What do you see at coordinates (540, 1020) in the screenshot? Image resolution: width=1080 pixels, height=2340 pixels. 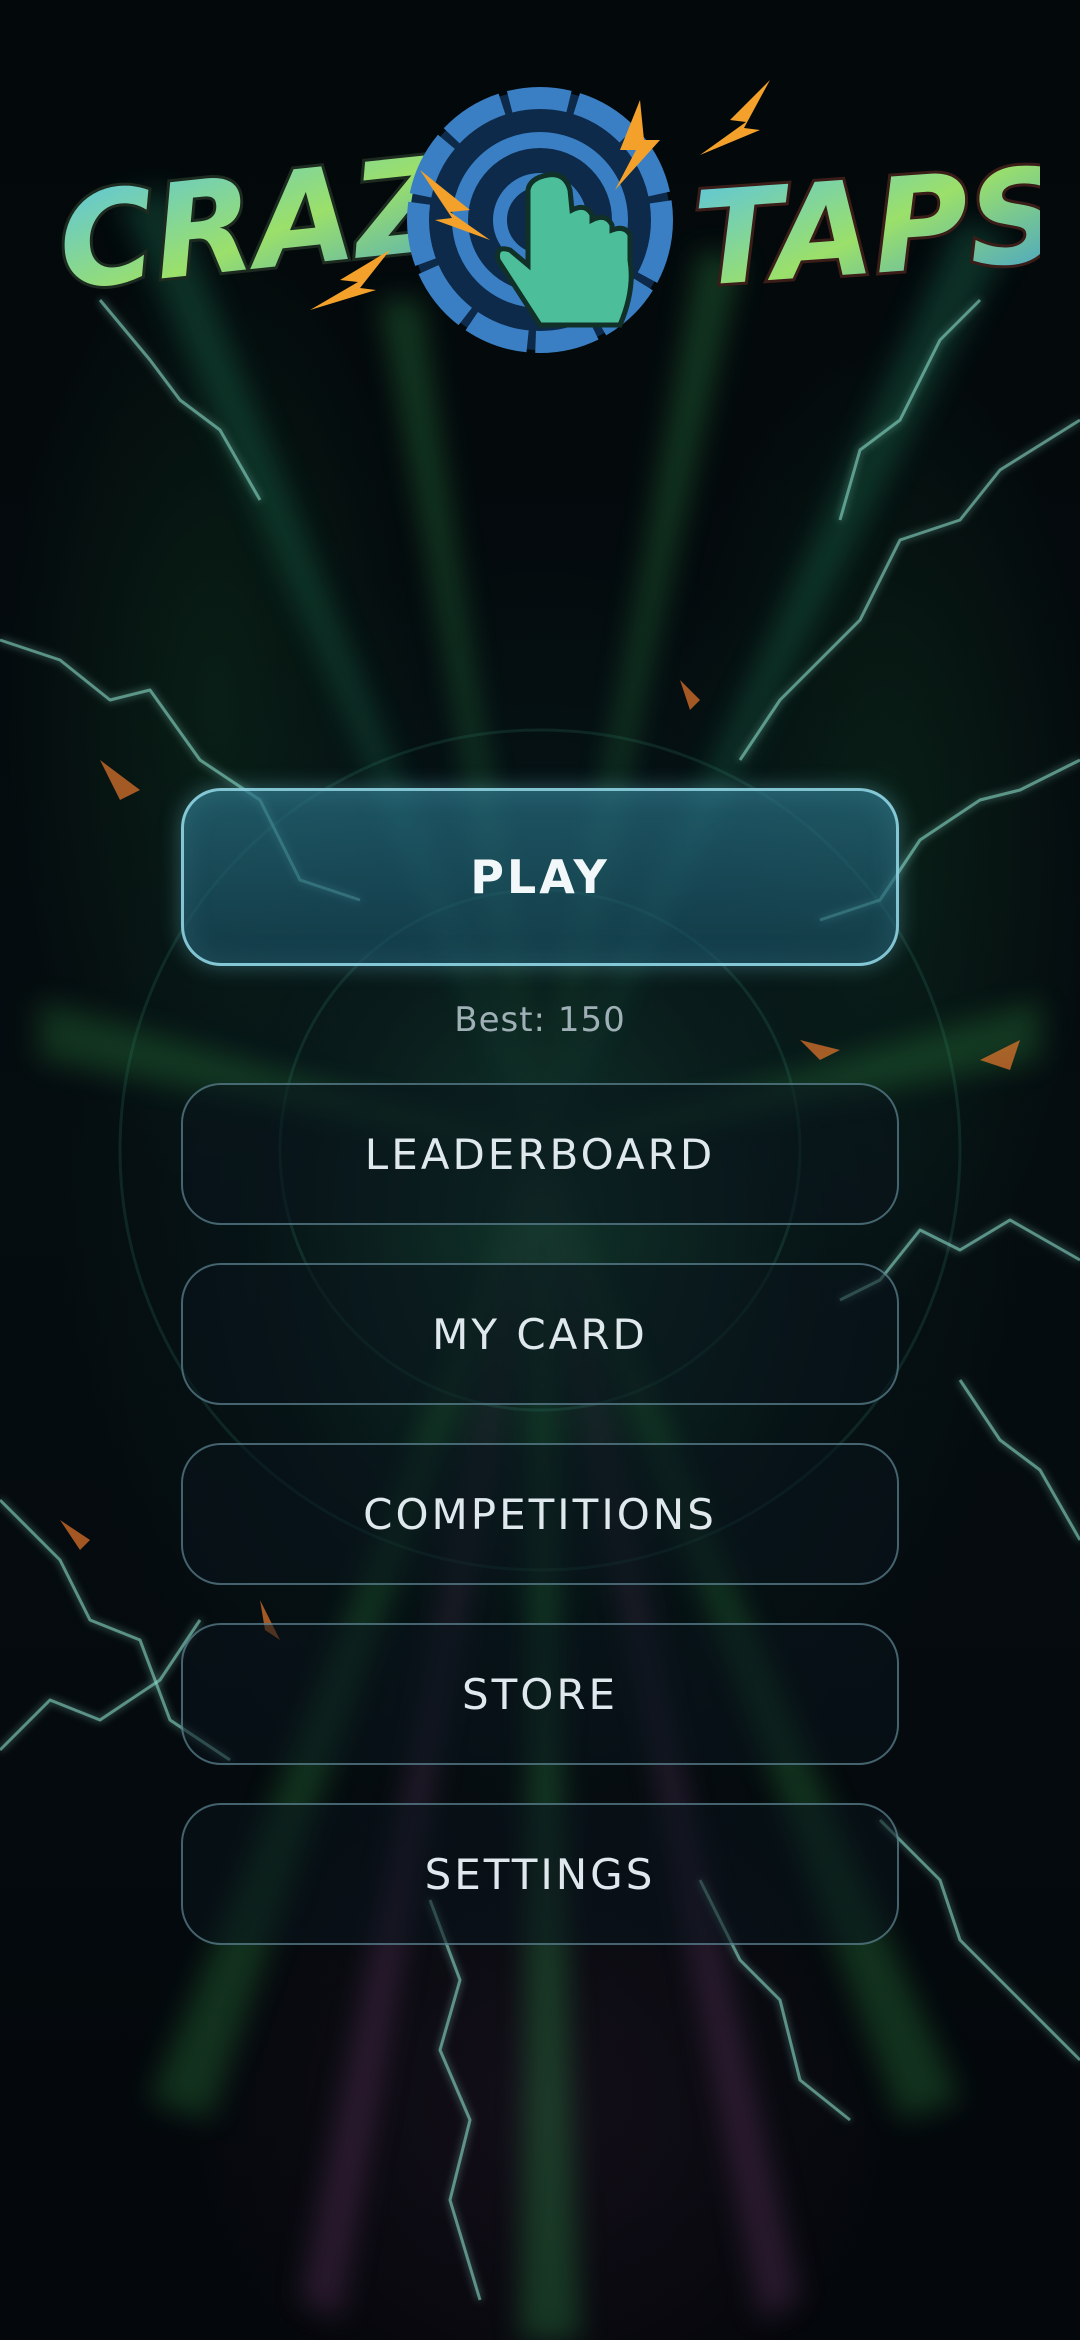 I see `best-score-text: Best: 150` at bounding box center [540, 1020].